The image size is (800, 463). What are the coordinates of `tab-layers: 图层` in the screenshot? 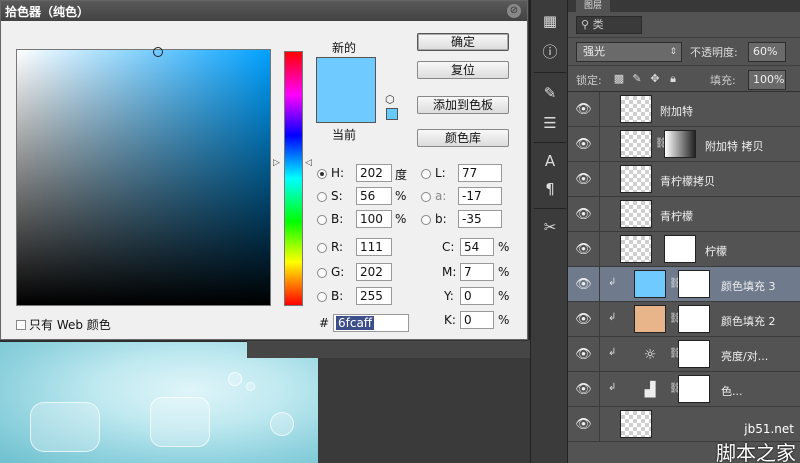 It's located at (593, 6).